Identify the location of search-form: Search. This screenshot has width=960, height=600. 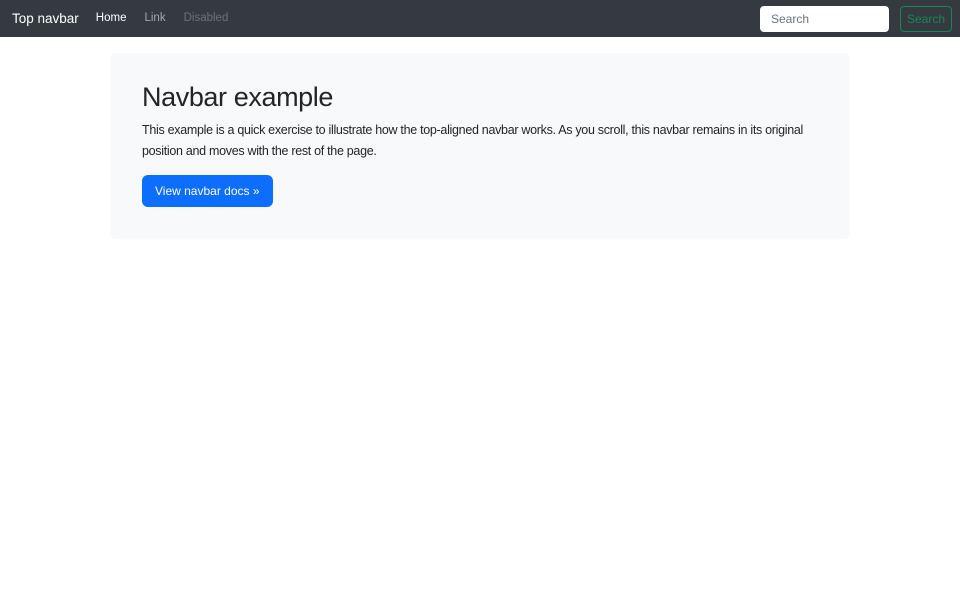
(855, 18).